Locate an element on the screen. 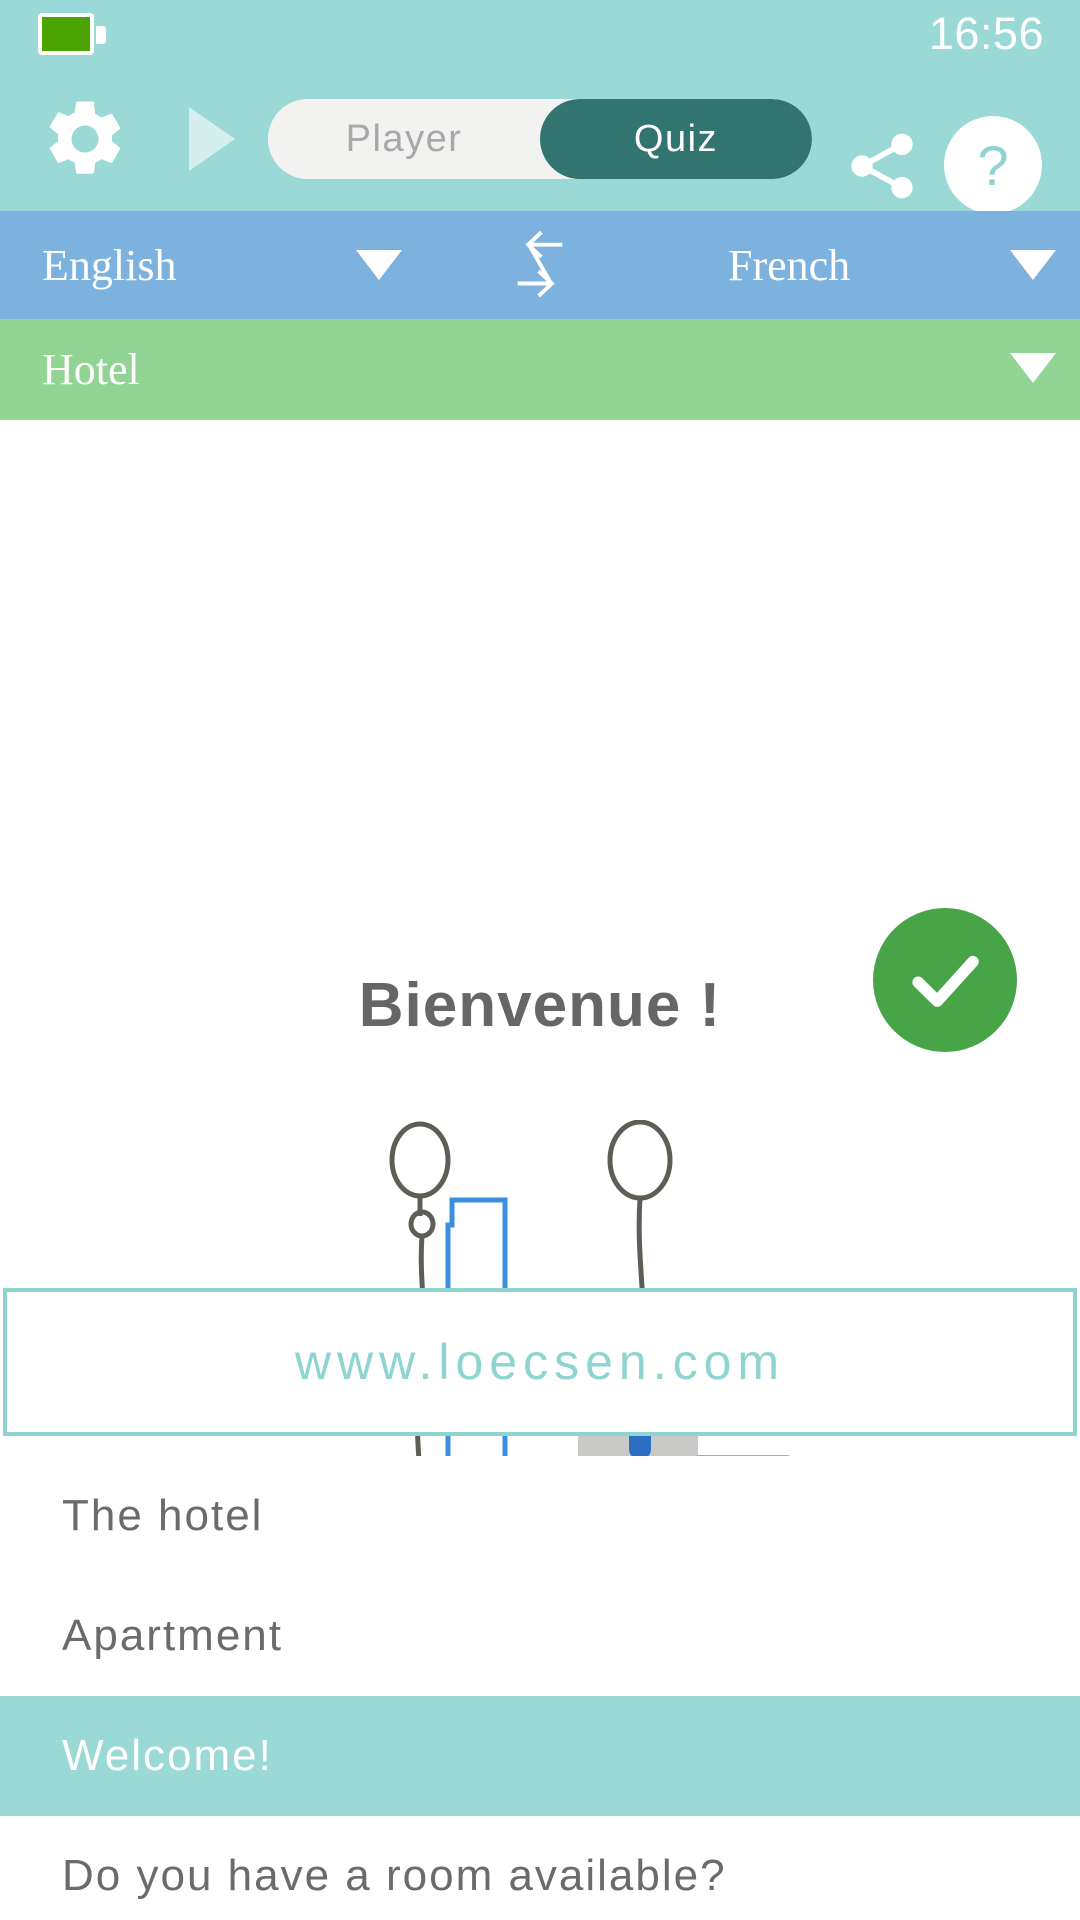 The image size is (1080, 1920). share-button is located at coordinates (882, 166).